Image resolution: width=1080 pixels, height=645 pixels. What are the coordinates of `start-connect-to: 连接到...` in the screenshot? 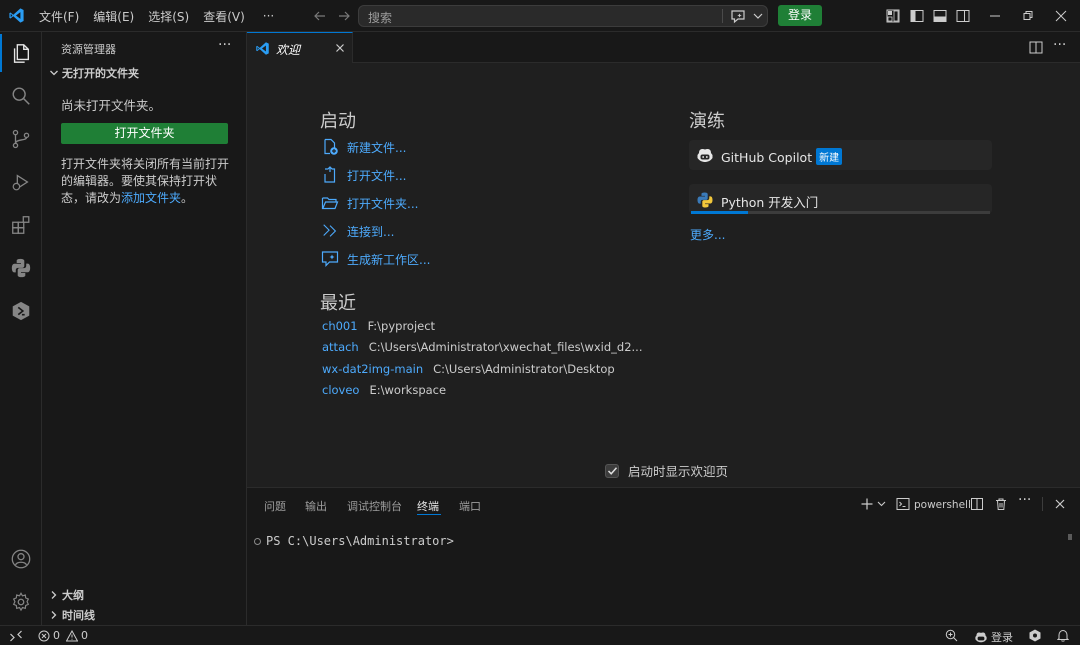 It's located at (357, 231).